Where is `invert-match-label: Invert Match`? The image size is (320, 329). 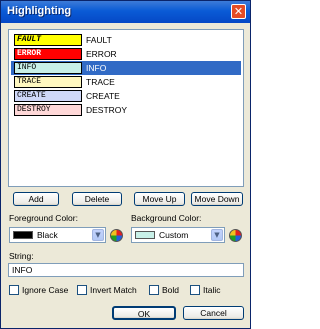
invert-match-label: Invert Match is located at coordinates (113, 290).